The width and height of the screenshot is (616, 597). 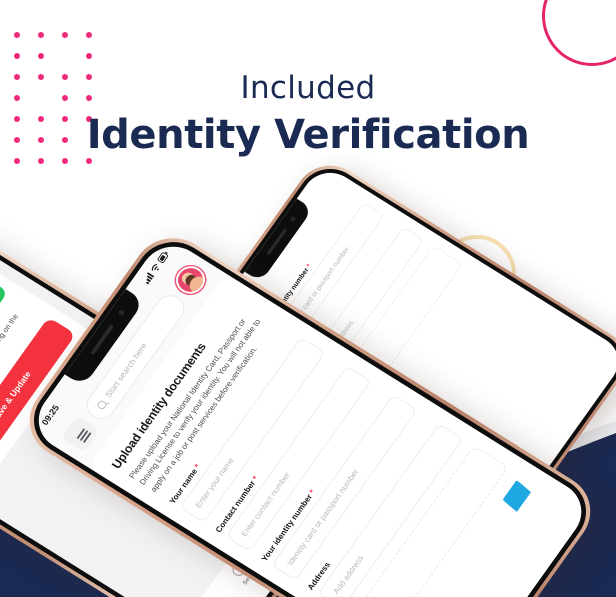 What do you see at coordinates (101, 404) in the screenshot?
I see `search-icon` at bounding box center [101, 404].